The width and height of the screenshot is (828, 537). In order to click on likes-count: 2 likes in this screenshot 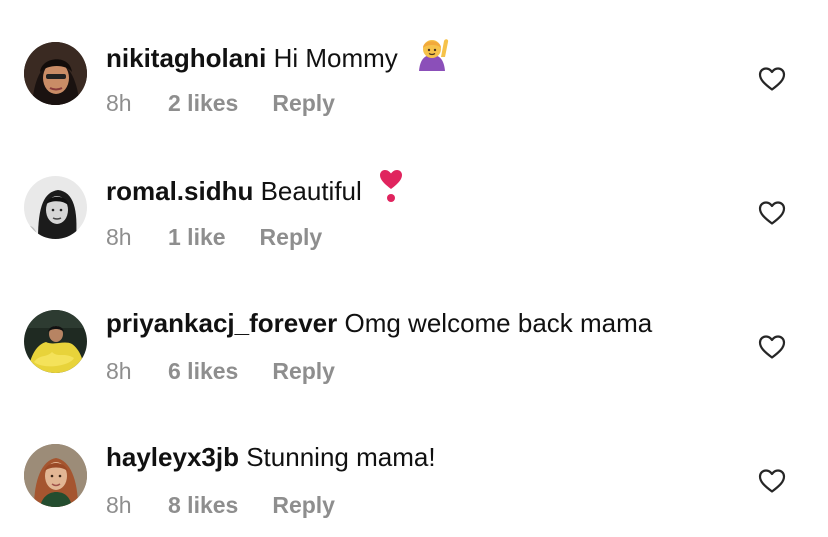, I will do `click(203, 103)`.